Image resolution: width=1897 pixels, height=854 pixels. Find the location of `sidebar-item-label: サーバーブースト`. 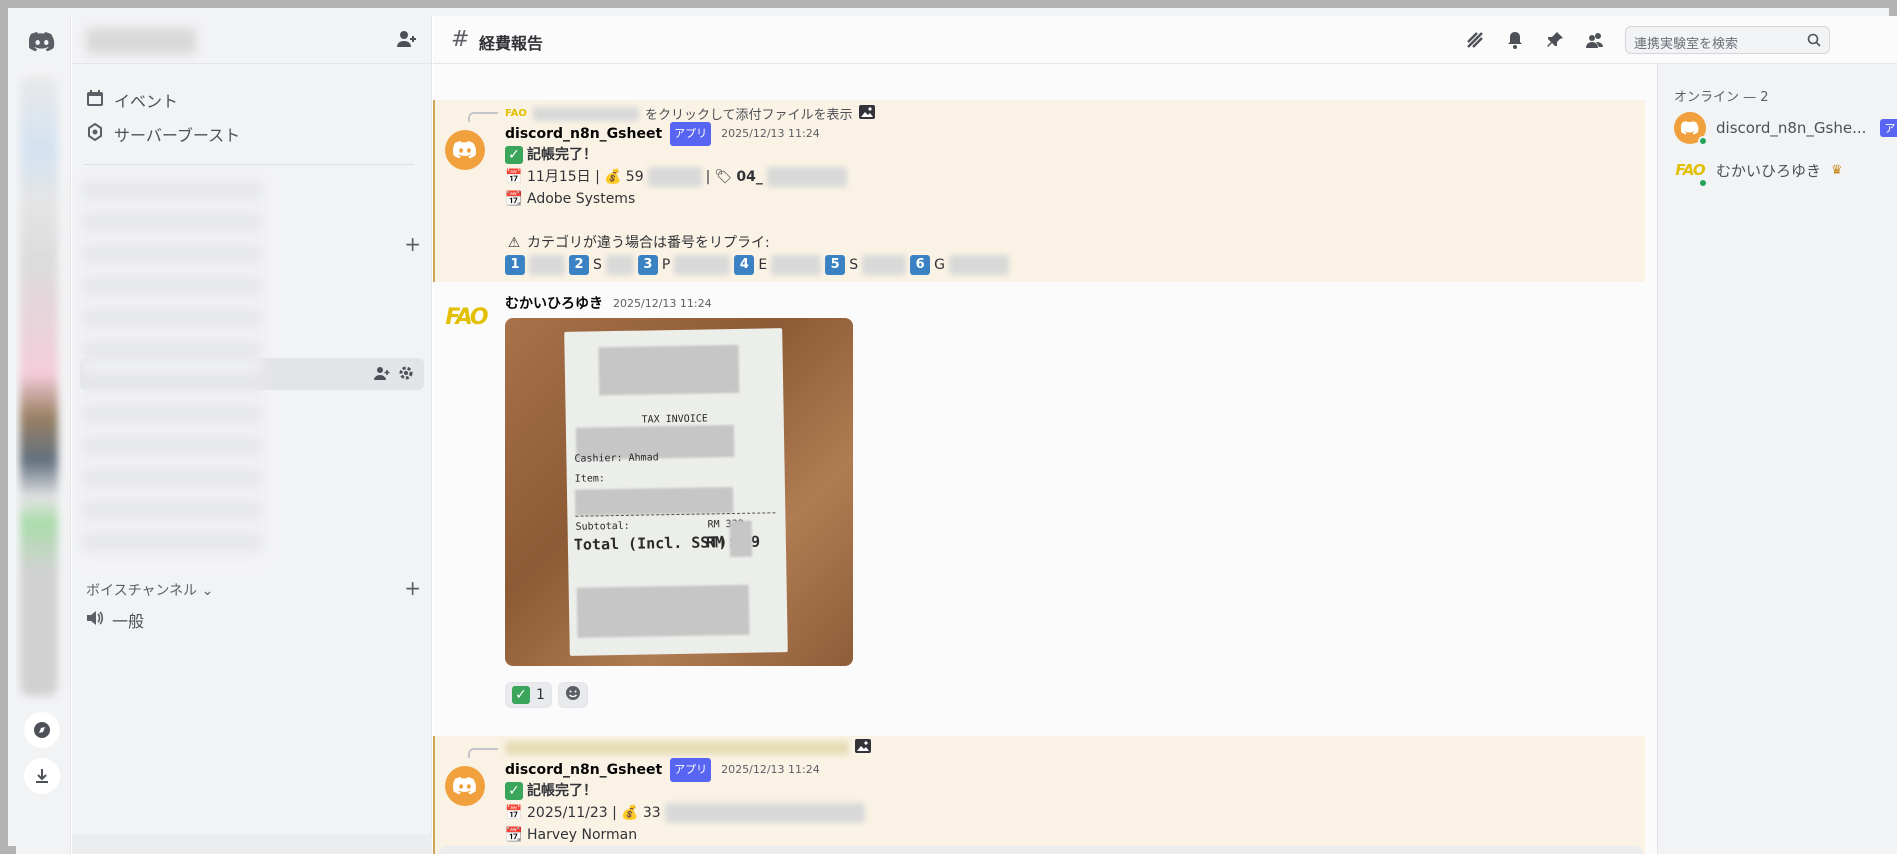

sidebar-item-label: サーバーブースト is located at coordinates (177, 135).